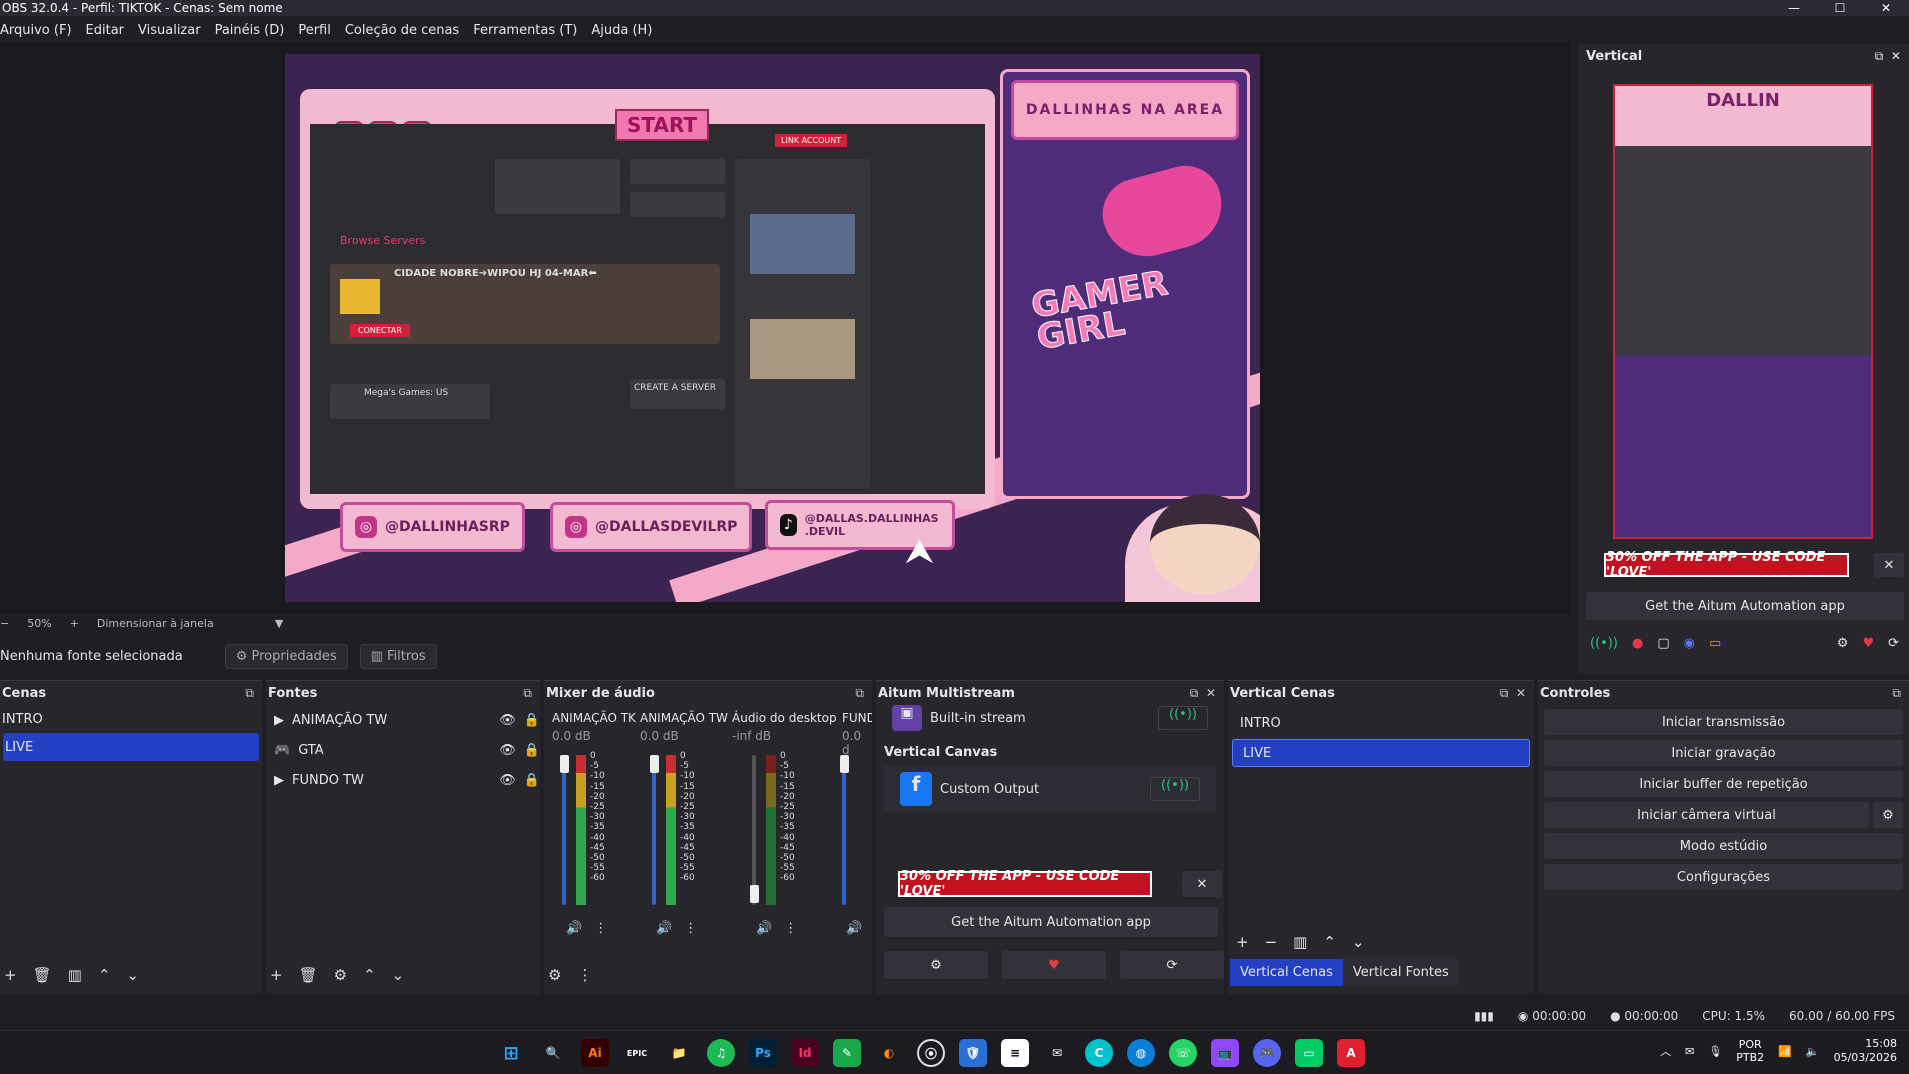  Describe the element at coordinates (398, 656) in the screenshot. I see `filters-button: ▥ Filtros` at that location.